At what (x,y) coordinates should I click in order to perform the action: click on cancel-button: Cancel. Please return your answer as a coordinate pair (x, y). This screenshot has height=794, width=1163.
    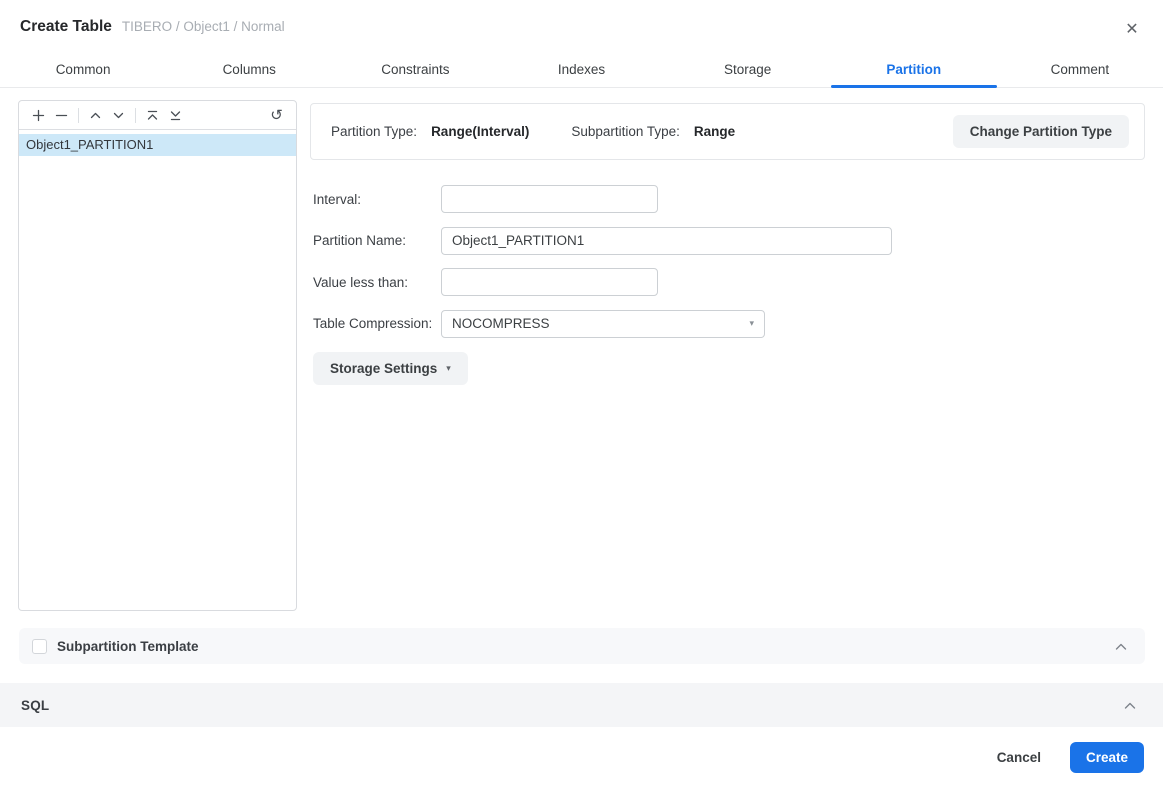
    Looking at the image, I should click on (1019, 757).